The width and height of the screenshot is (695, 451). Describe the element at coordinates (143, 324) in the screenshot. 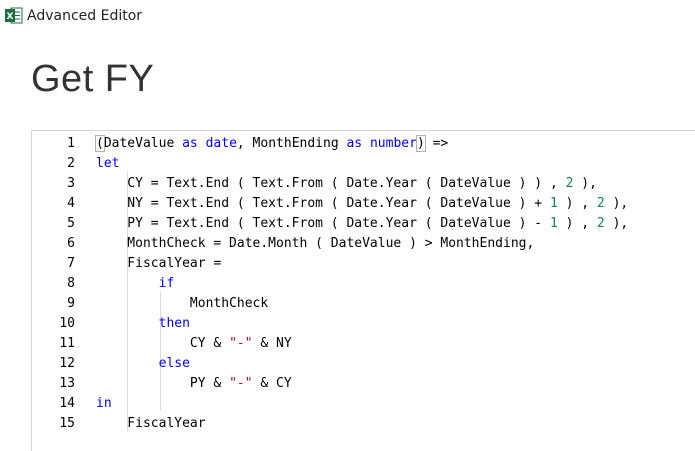

I see `line-code: then` at that location.